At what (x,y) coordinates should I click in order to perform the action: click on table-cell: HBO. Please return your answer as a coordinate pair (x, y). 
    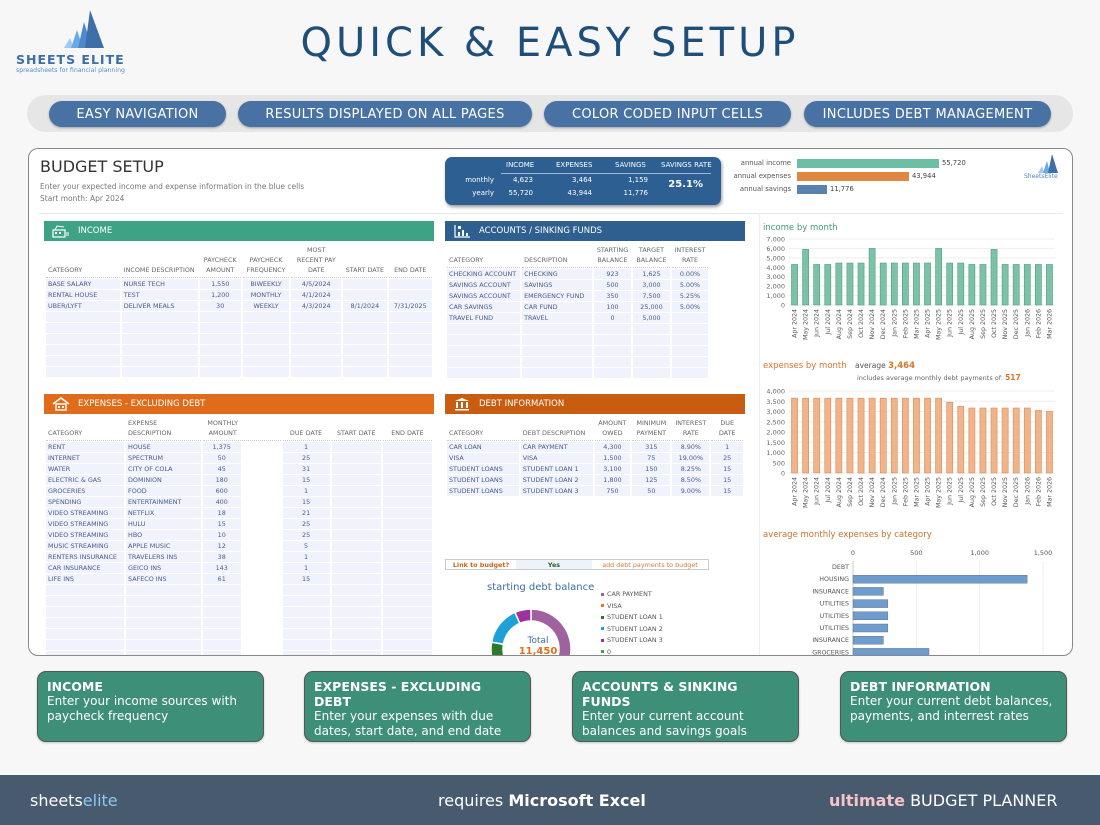
    Looking at the image, I should click on (163, 535).